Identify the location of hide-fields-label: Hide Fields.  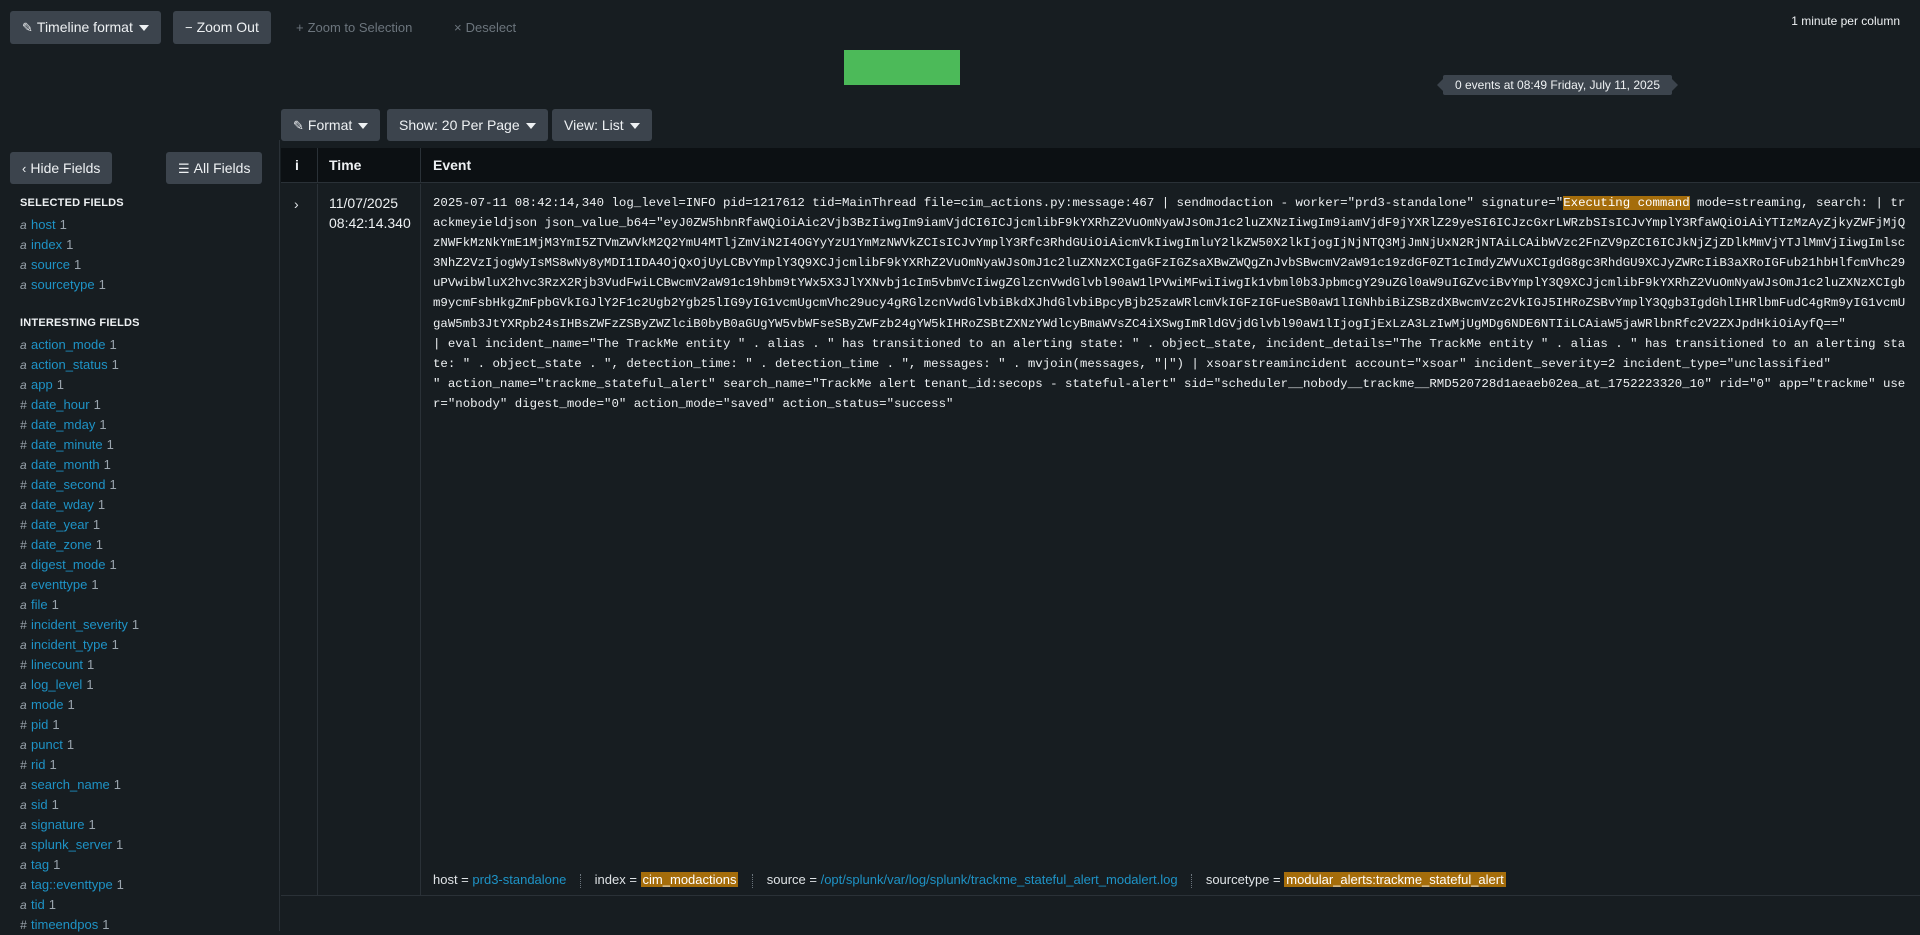
(65, 168).